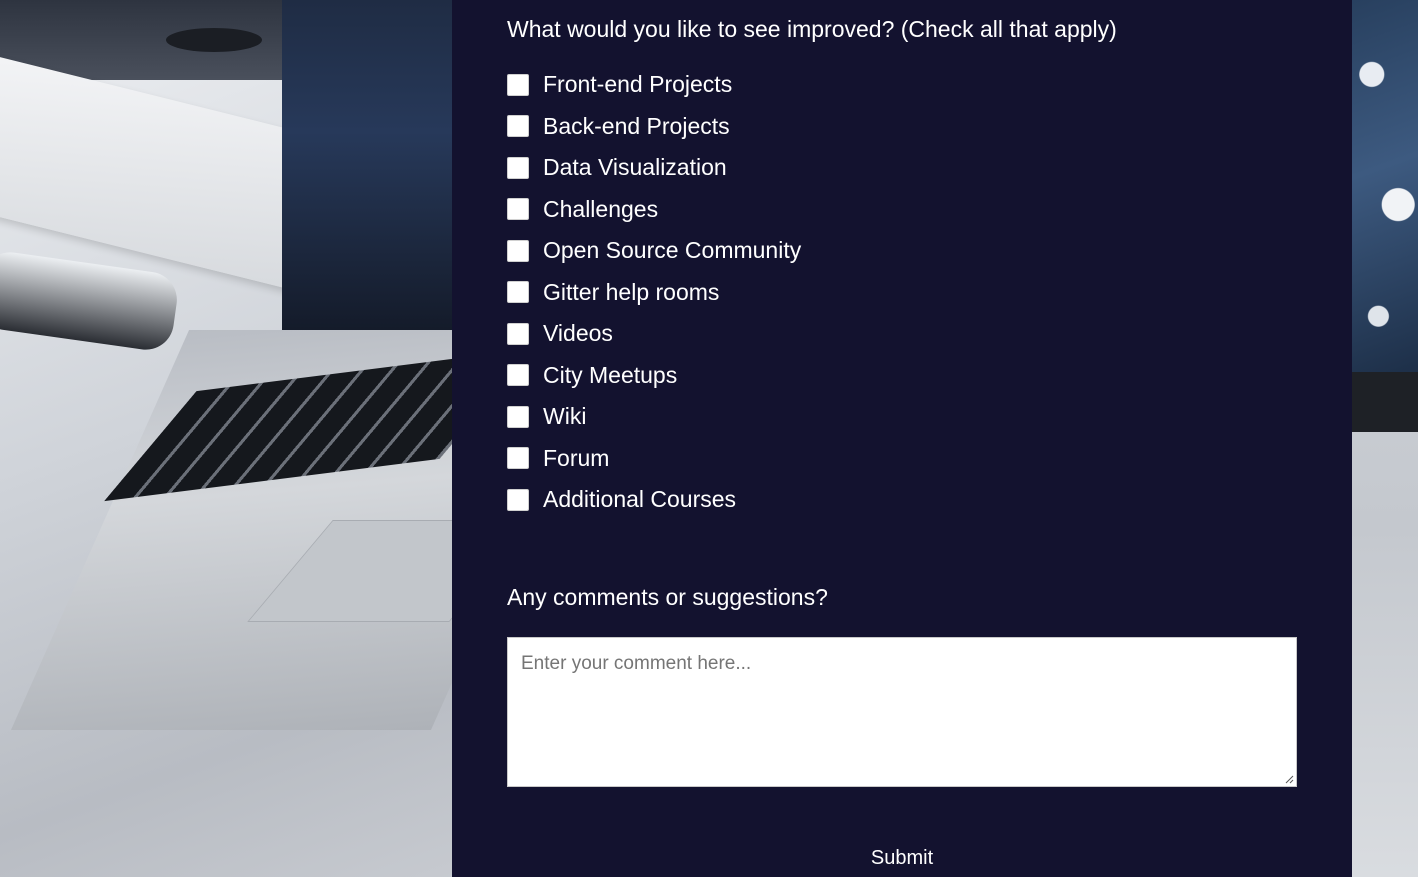 The height and width of the screenshot is (877, 1418). I want to click on improvement-option: City Meetups, so click(654, 376).